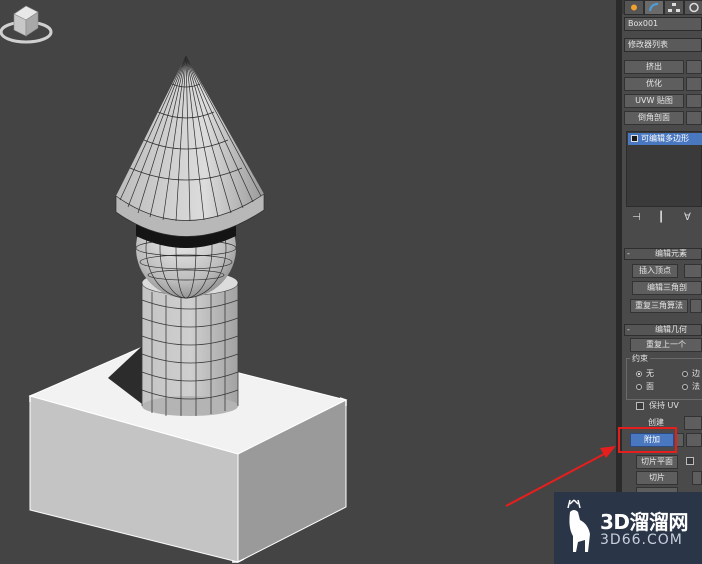 Image resolution: width=702 pixels, height=564 pixels. I want to click on motion-icon, so click(694, 7).